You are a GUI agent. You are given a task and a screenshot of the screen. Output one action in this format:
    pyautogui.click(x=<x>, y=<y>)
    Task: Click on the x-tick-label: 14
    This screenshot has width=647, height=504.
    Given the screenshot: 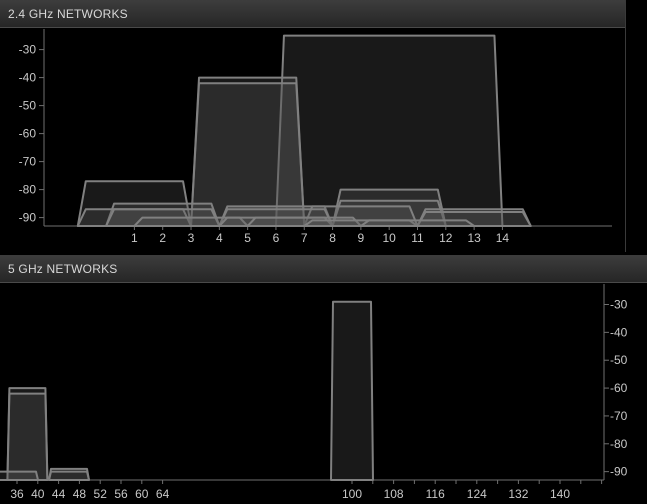 What is the action you would take?
    pyautogui.click(x=503, y=238)
    